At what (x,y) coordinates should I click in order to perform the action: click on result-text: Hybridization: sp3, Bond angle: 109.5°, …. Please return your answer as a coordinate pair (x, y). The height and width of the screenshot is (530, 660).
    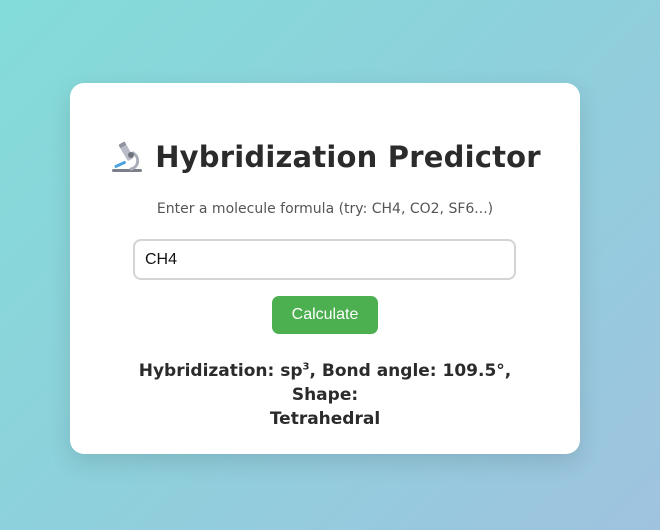
    Looking at the image, I should click on (325, 395).